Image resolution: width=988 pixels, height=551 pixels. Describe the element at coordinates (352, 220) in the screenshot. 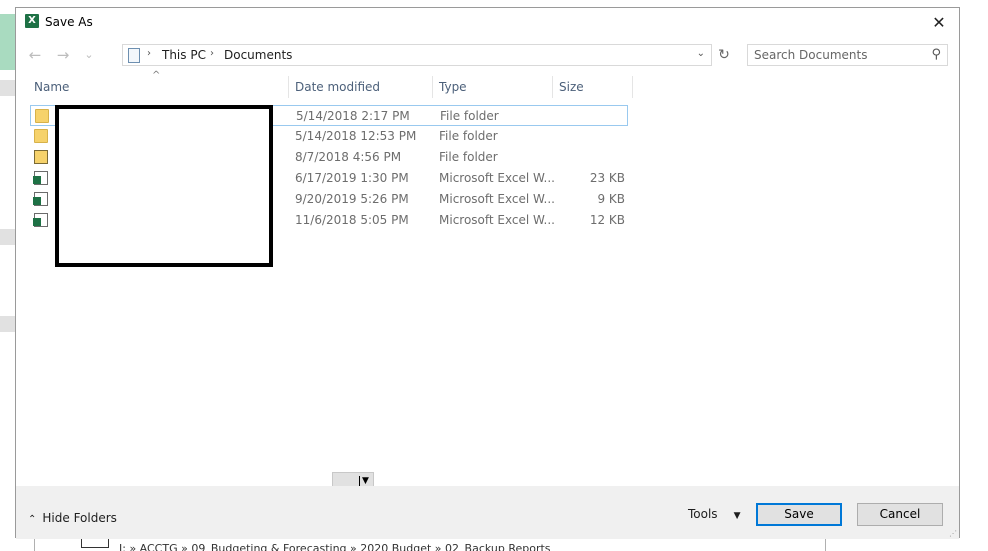

I see `file-date: 11/6/2018 5:05 PM` at that location.